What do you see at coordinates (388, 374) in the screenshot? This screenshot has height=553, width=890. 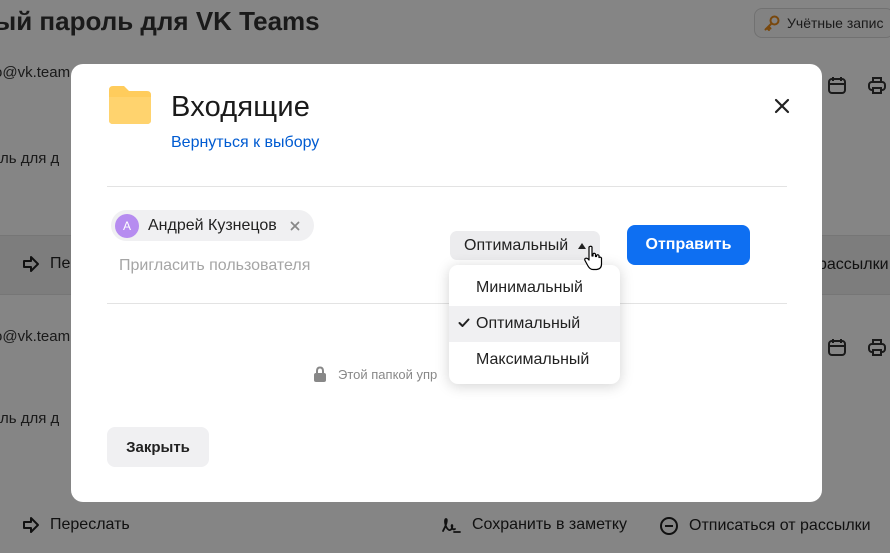 I see `folder-access-note-text: Этой папкой упр` at bounding box center [388, 374].